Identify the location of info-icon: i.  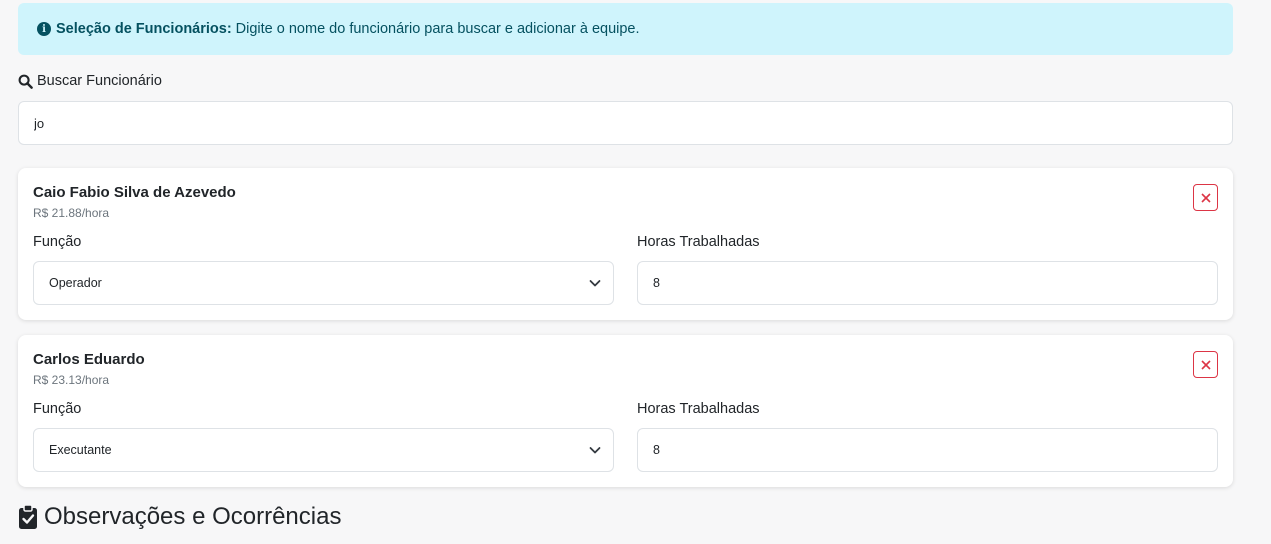
(44, 29).